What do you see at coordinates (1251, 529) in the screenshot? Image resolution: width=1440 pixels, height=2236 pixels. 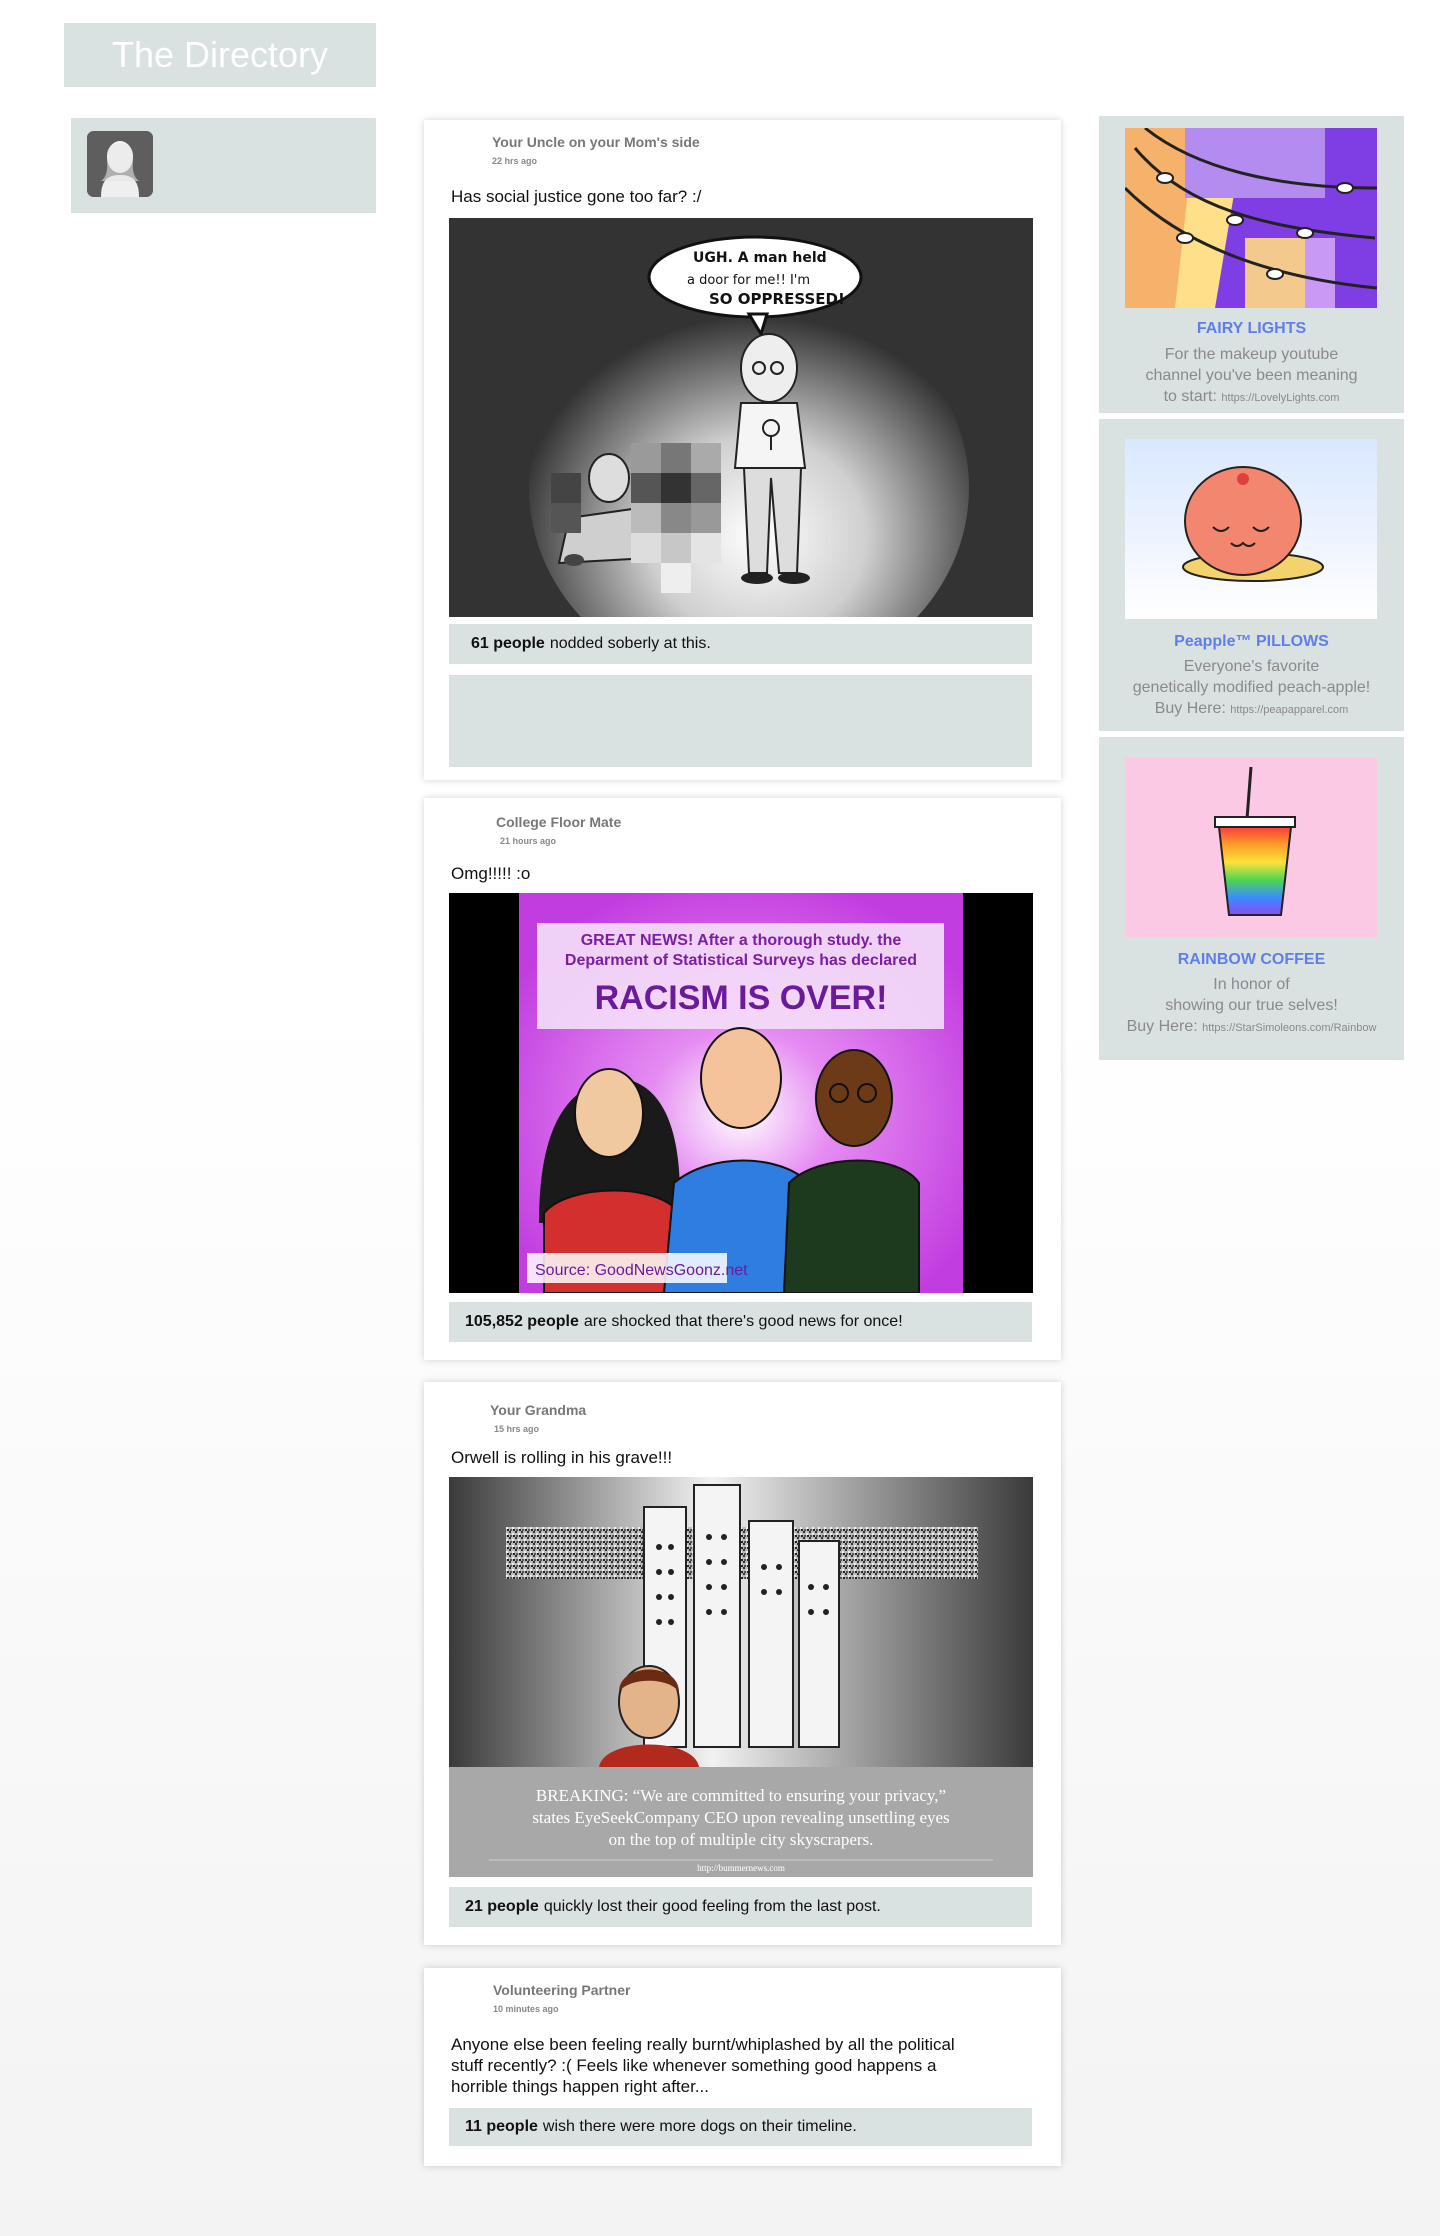 I see `peach-pillow-image` at bounding box center [1251, 529].